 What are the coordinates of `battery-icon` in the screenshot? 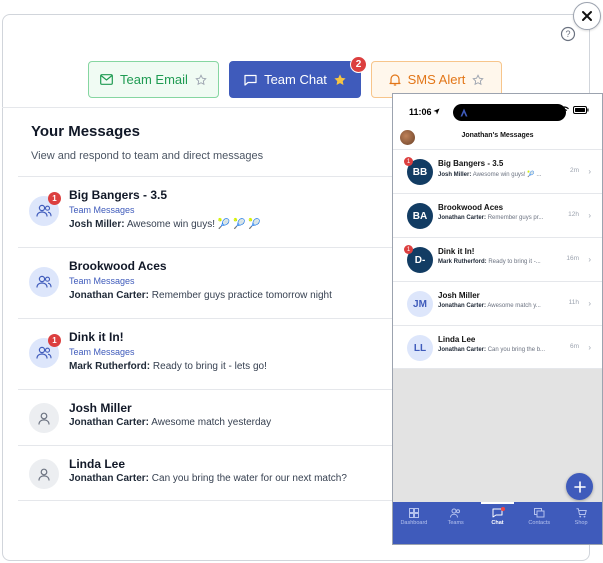 It's located at (581, 110).